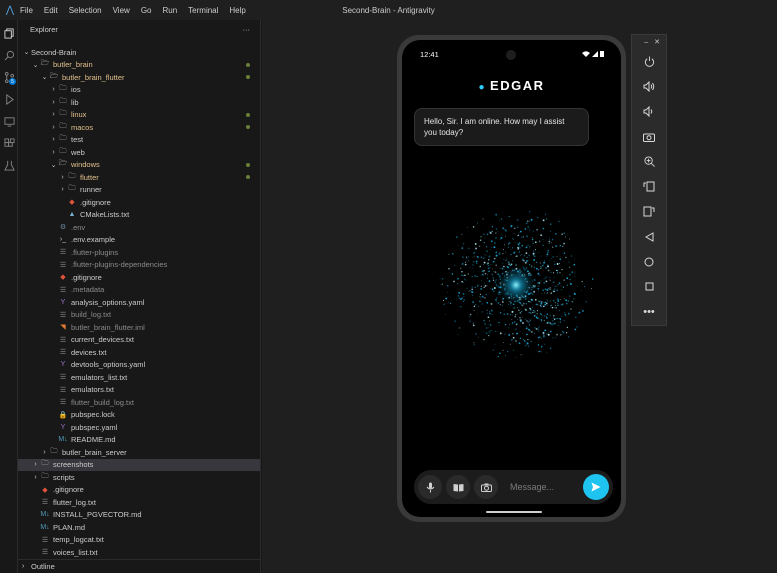  I want to click on minimize-icon: –, so click(646, 42).